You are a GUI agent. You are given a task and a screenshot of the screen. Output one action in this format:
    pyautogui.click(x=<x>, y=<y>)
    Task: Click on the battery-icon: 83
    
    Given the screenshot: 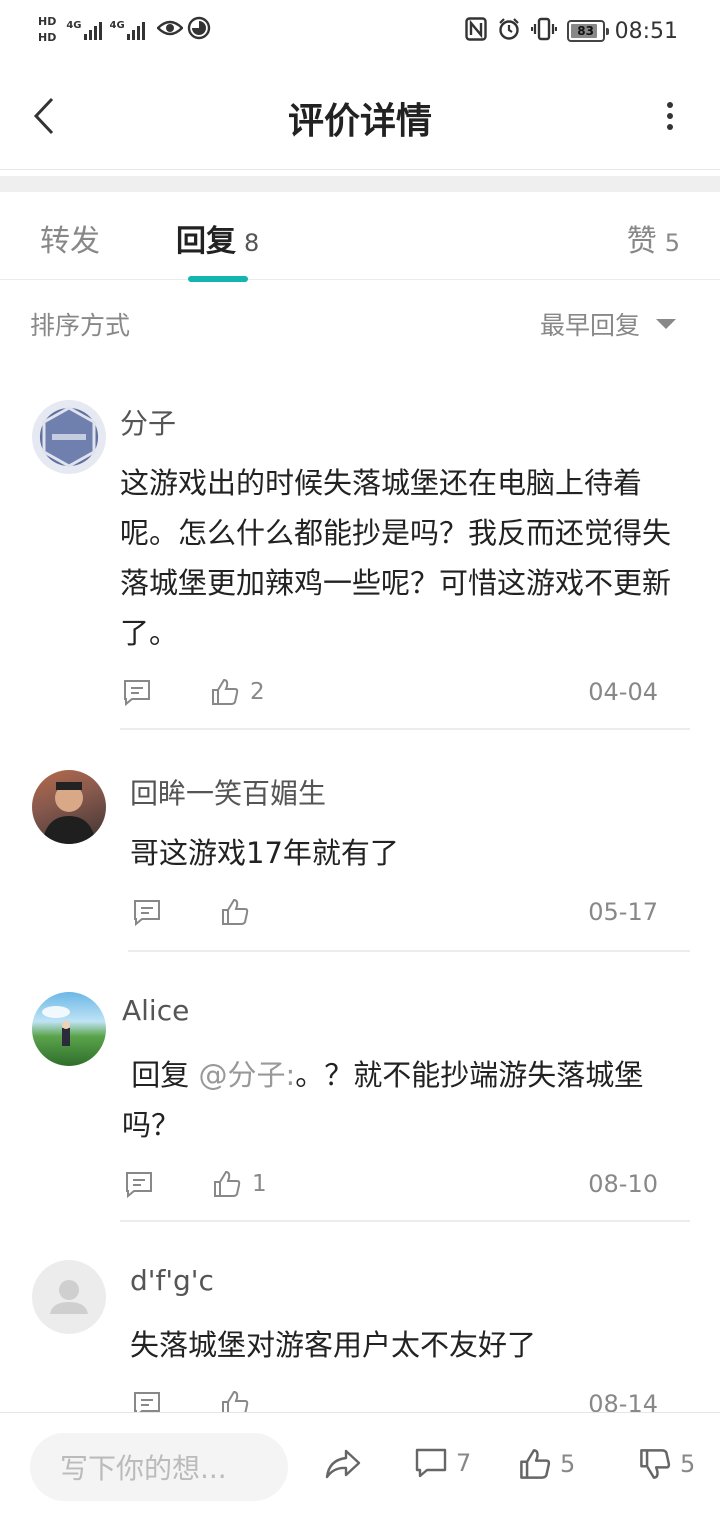 What is the action you would take?
    pyautogui.click(x=587, y=31)
    